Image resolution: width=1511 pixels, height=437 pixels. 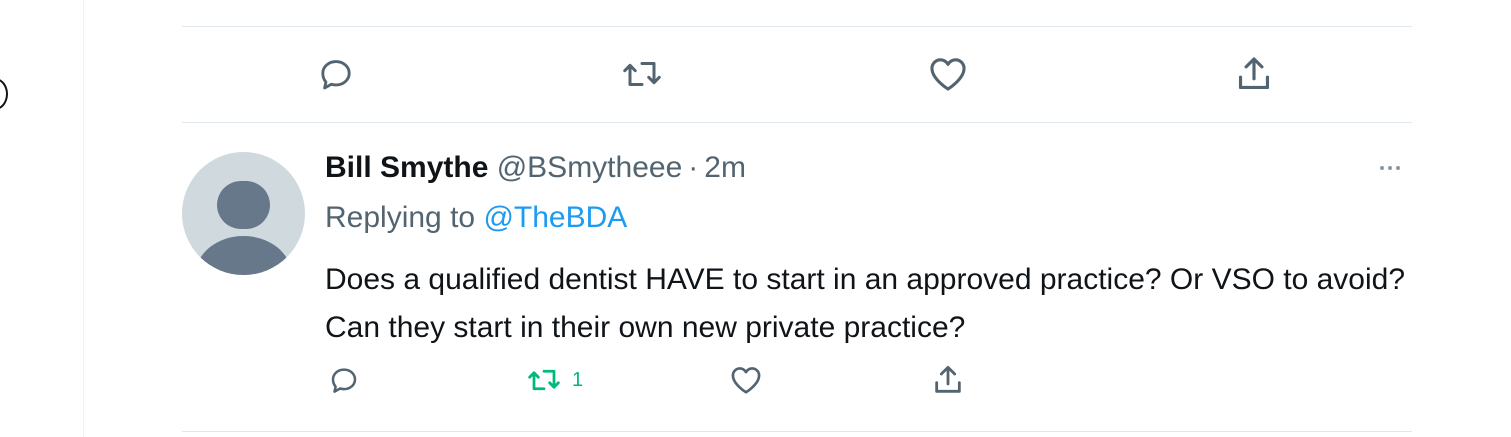 What do you see at coordinates (243, 228) in the screenshot?
I see `default-avatar-icon` at bounding box center [243, 228].